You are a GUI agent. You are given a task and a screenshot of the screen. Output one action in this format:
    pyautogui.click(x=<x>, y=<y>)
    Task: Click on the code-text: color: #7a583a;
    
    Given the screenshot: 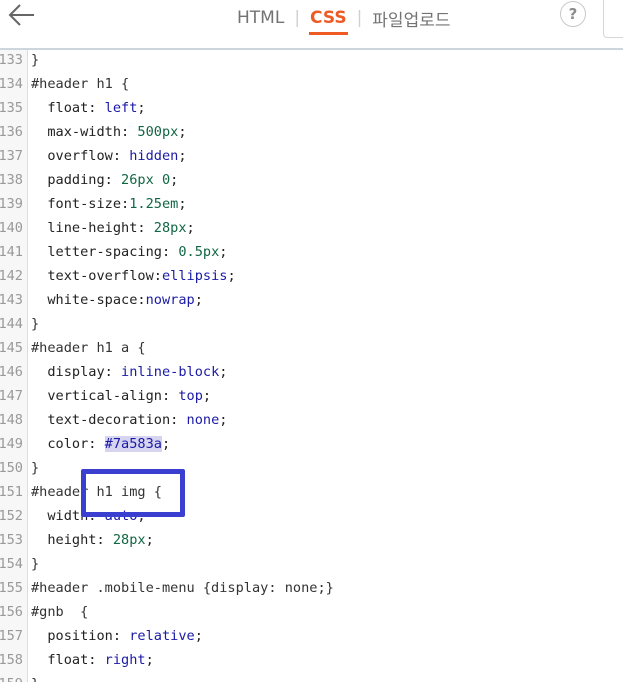 What is the action you would take?
    pyautogui.click(x=109, y=444)
    